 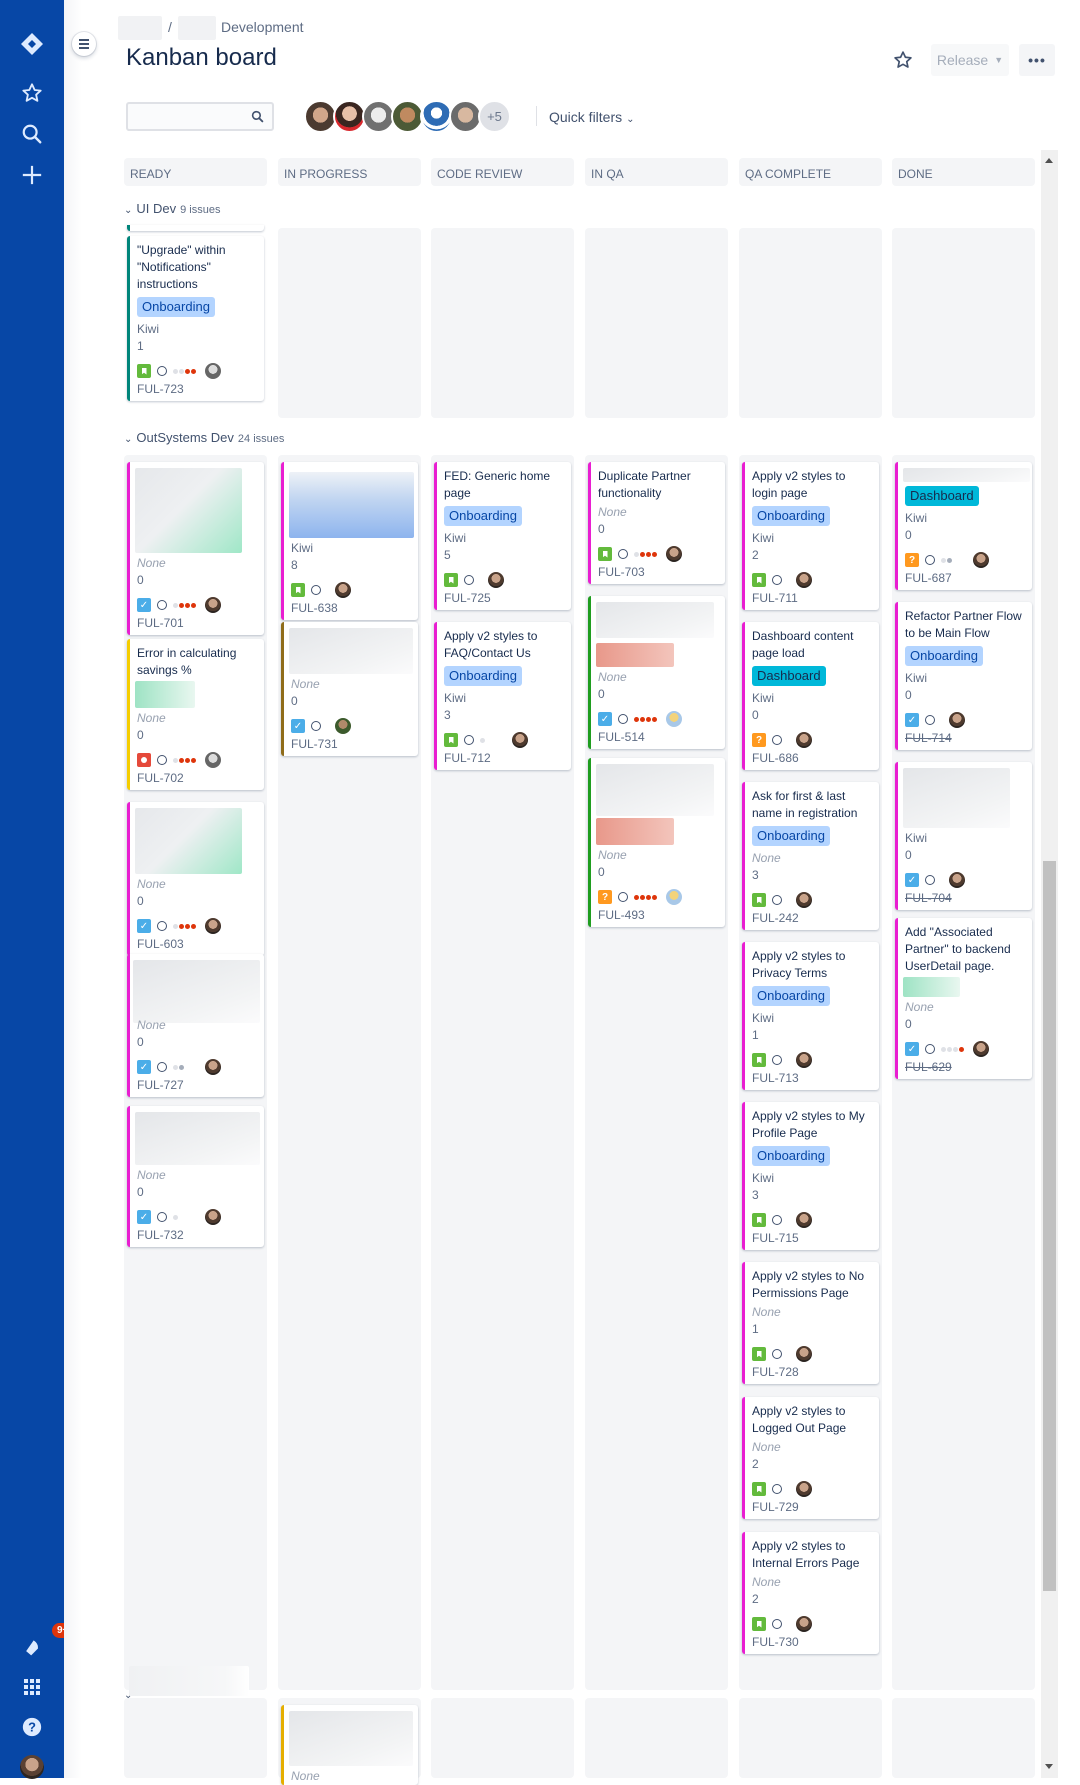 What do you see at coordinates (755, 555) in the screenshot?
I see `card-story-points: 2` at bounding box center [755, 555].